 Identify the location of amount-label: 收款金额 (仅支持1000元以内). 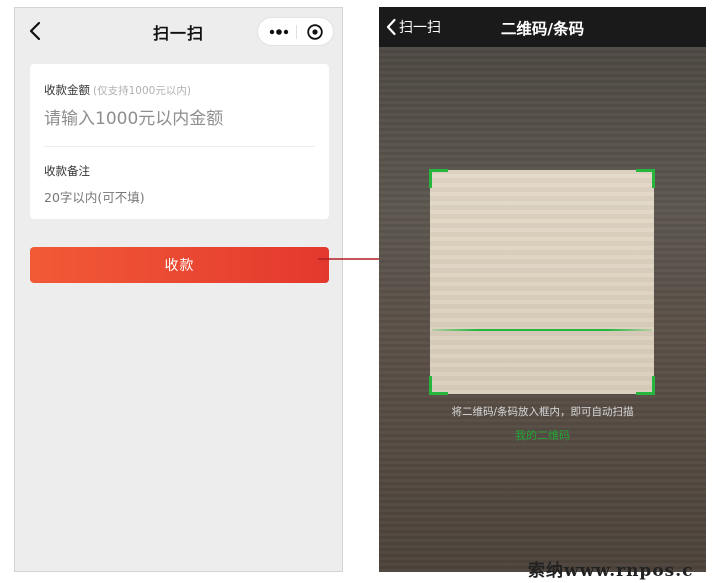
(117, 90).